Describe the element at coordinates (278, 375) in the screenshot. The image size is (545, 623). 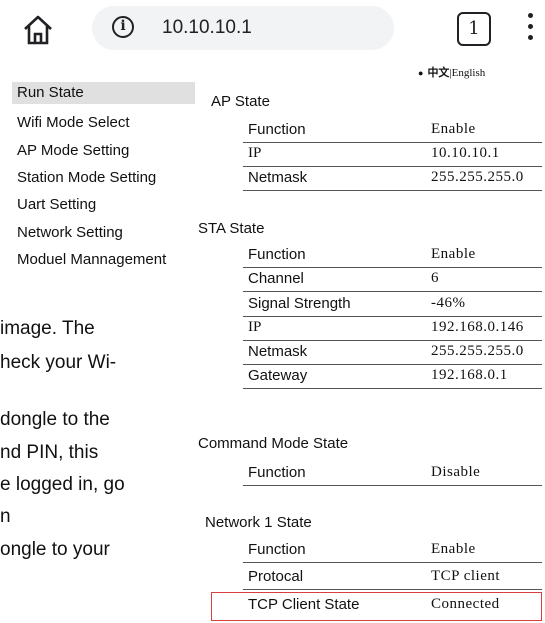
I see `row-key: Gateway` at that location.